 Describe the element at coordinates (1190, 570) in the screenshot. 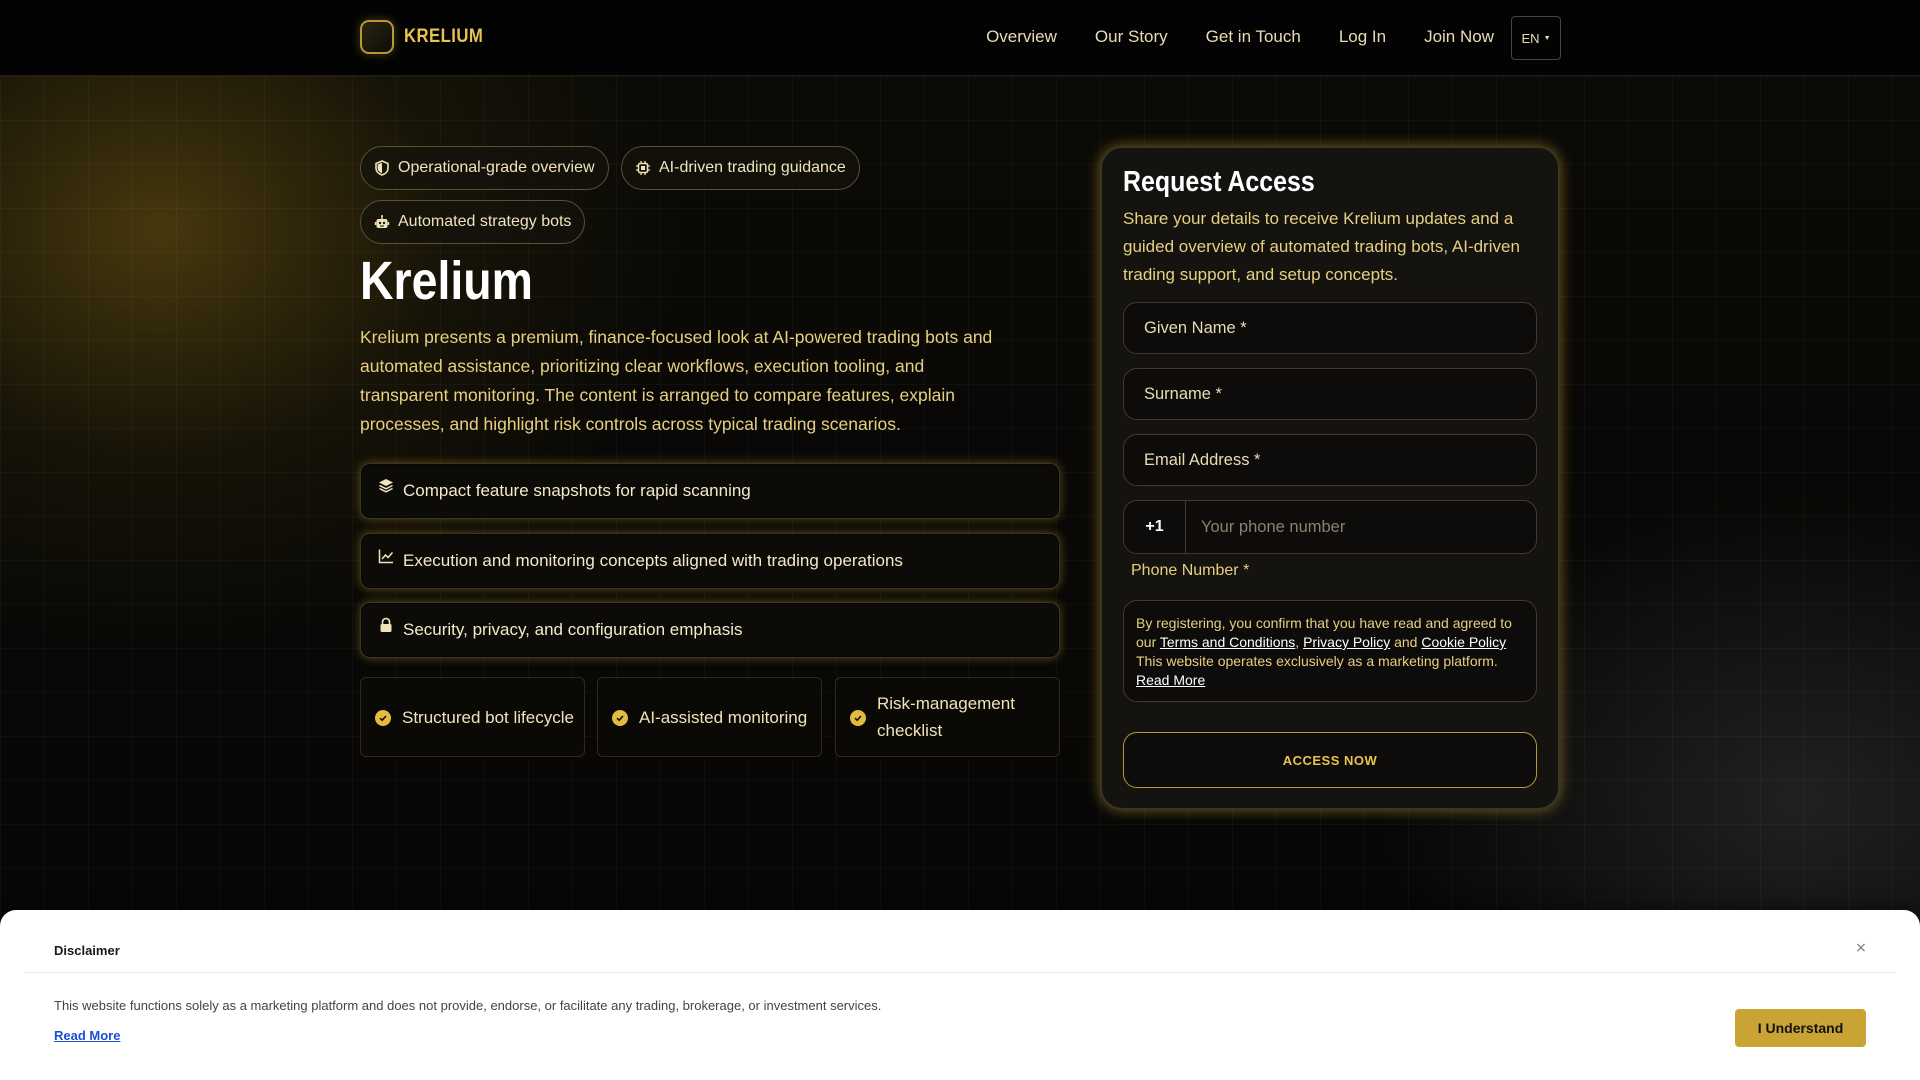

I see `phone-label: Phone Number *` at that location.